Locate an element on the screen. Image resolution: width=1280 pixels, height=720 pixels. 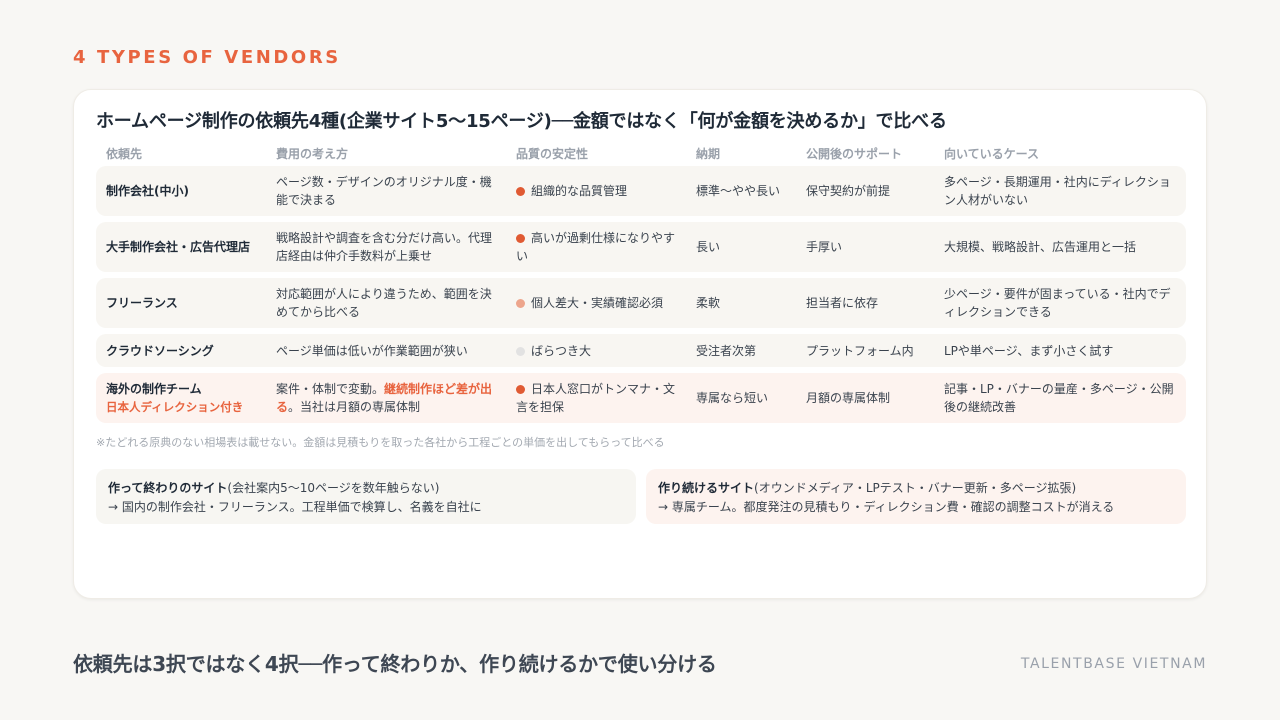
quality-text: ばらつき大 is located at coordinates (561, 350).